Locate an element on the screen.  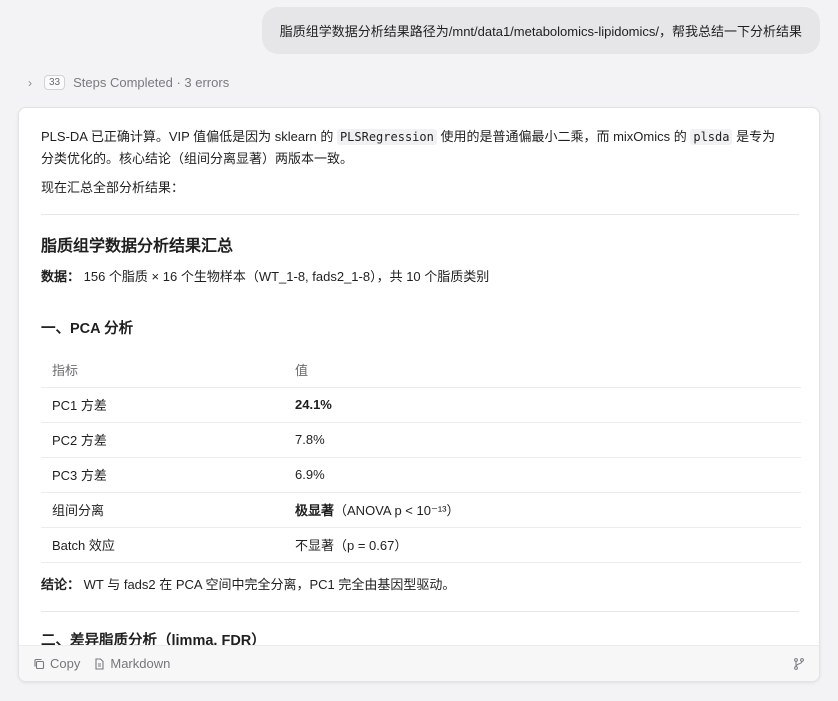
table-cell-metric: PC3 方差 is located at coordinates (162, 475).